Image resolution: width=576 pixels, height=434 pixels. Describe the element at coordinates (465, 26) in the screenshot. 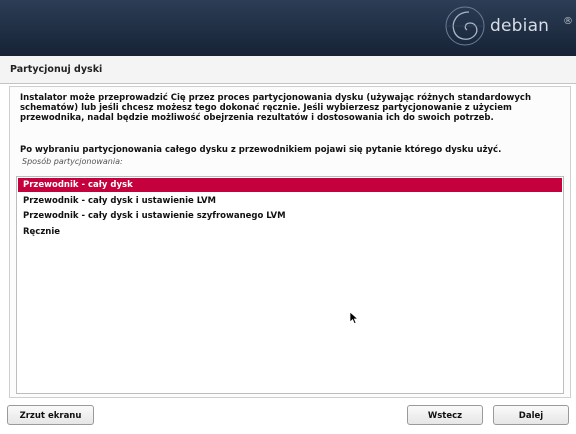

I see `debian-swirl-icon` at that location.